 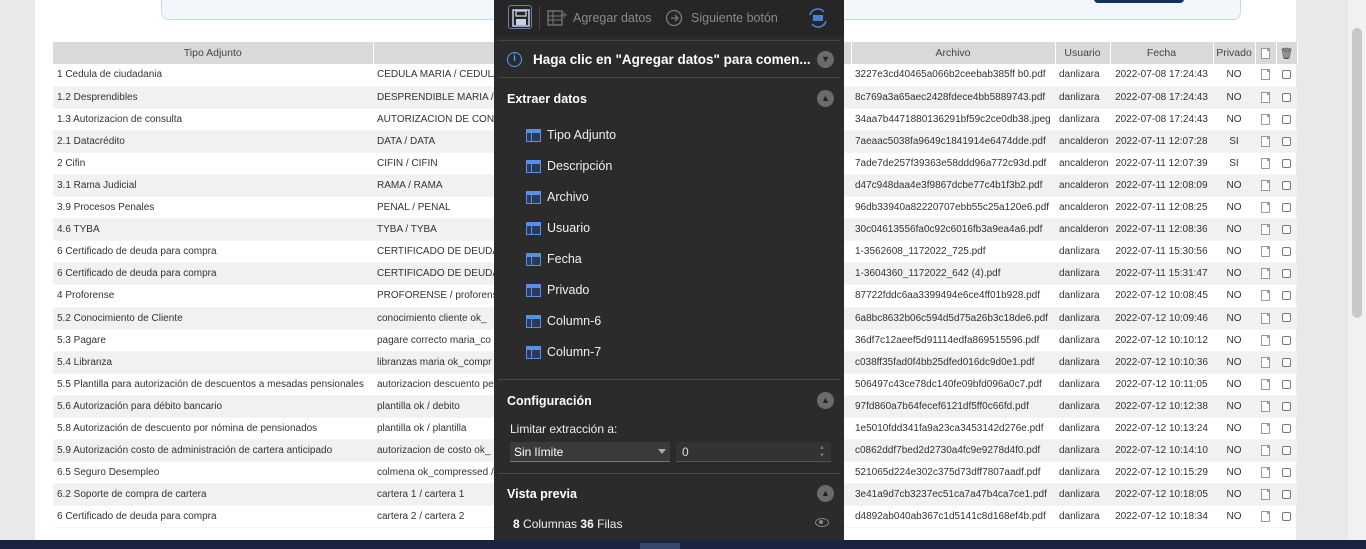 What do you see at coordinates (953, 495) in the screenshot?
I see `cell-archivo: 3e41a9d7cb3237ec51ca7a47b4ca7ce1.pdf` at bounding box center [953, 495].